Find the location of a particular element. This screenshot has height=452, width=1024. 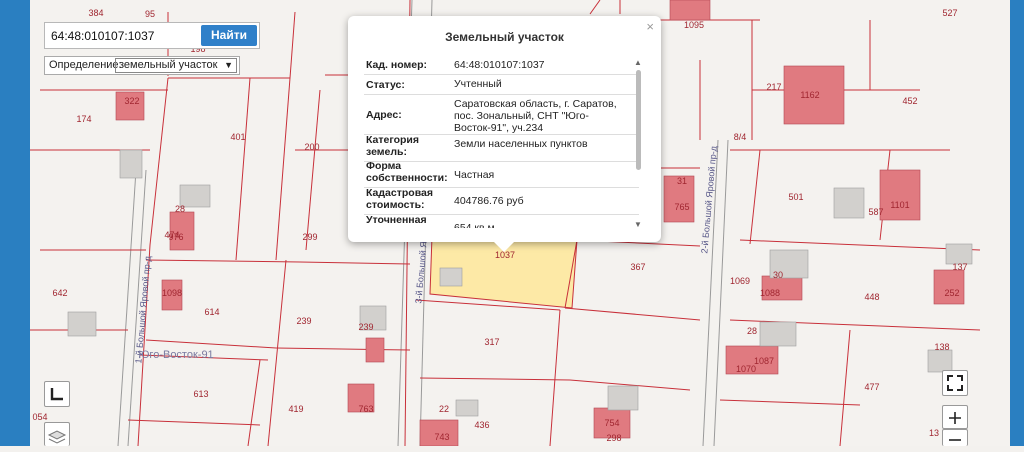

parcel-label: 1101 is located at coordinates (899, 205).